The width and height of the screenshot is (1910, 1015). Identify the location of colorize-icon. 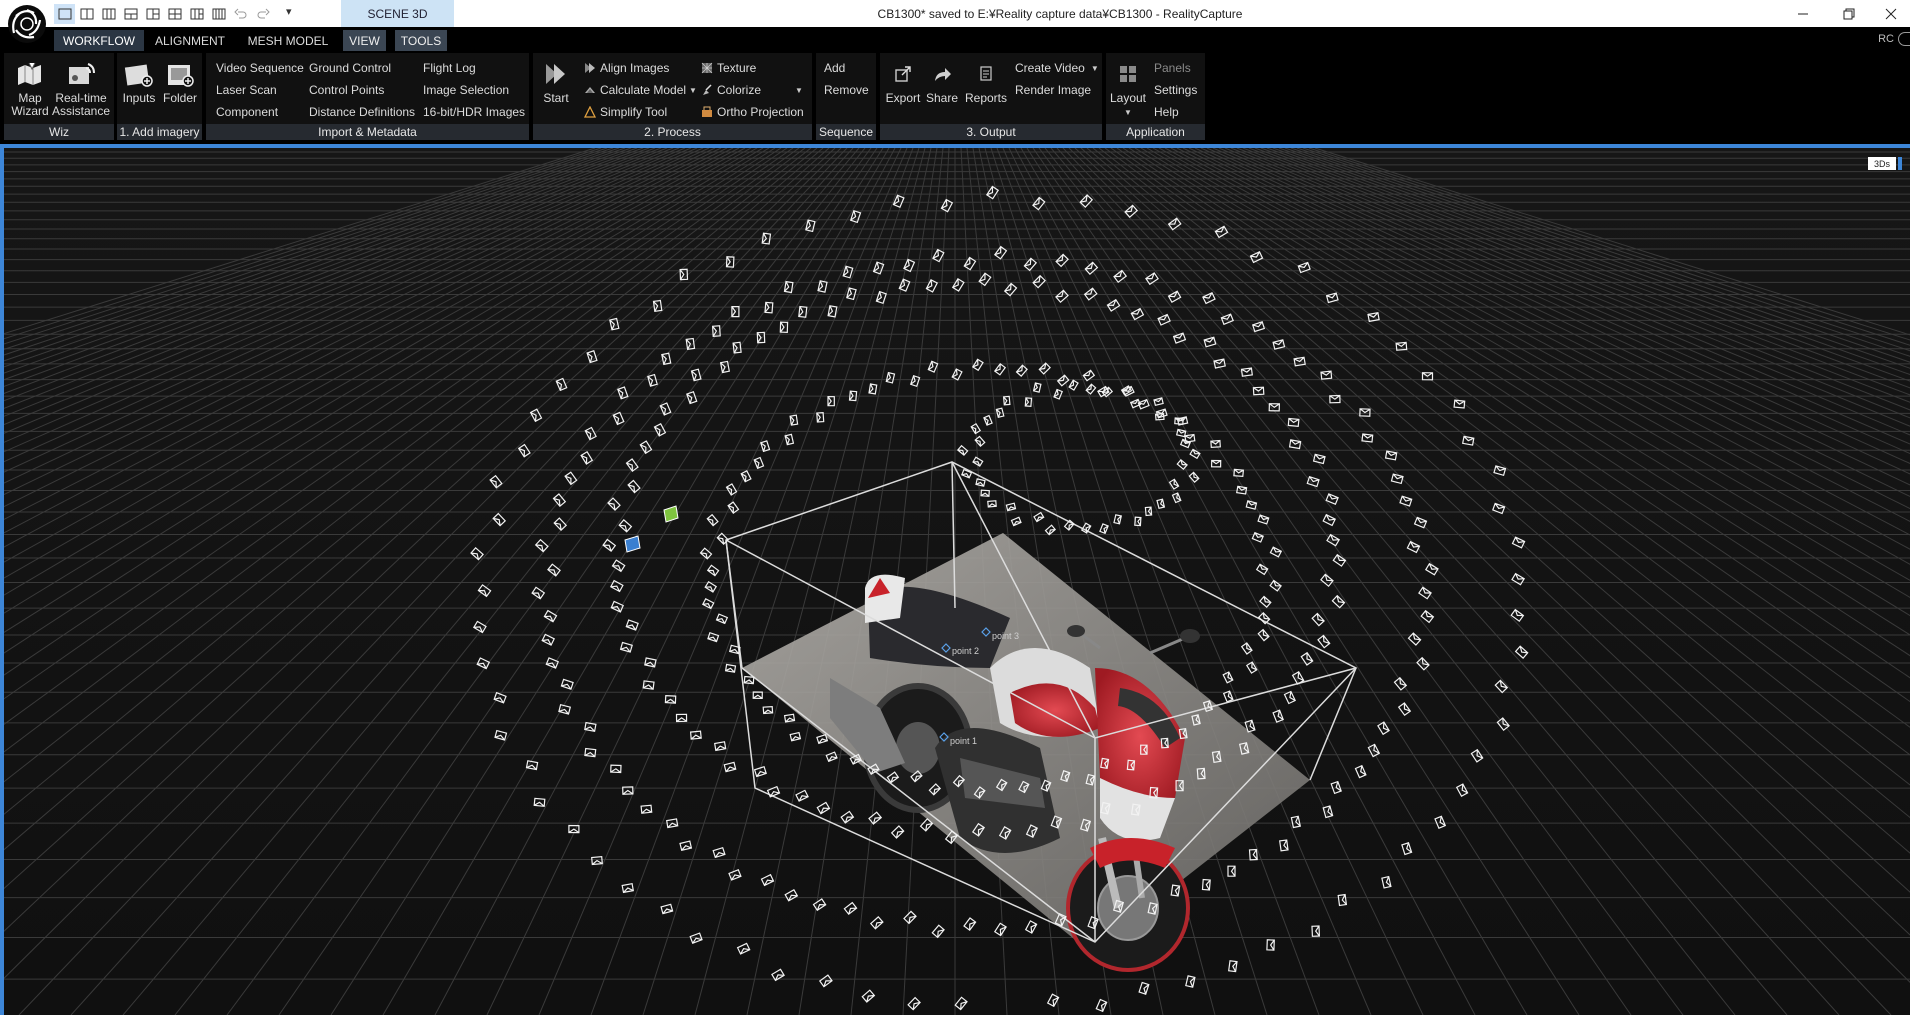
(706, 90).